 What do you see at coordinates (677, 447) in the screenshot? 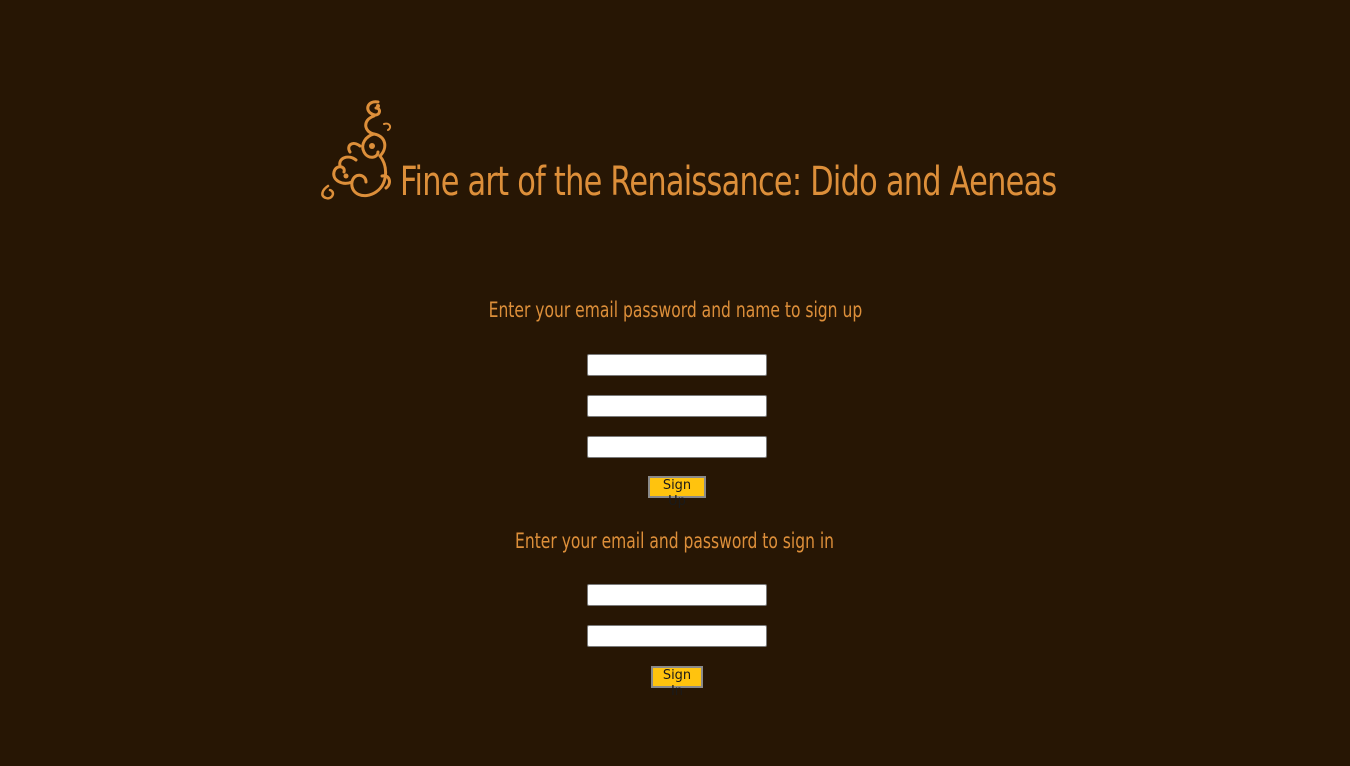
I see `signup-name-field` at bounding box center [677, 447].